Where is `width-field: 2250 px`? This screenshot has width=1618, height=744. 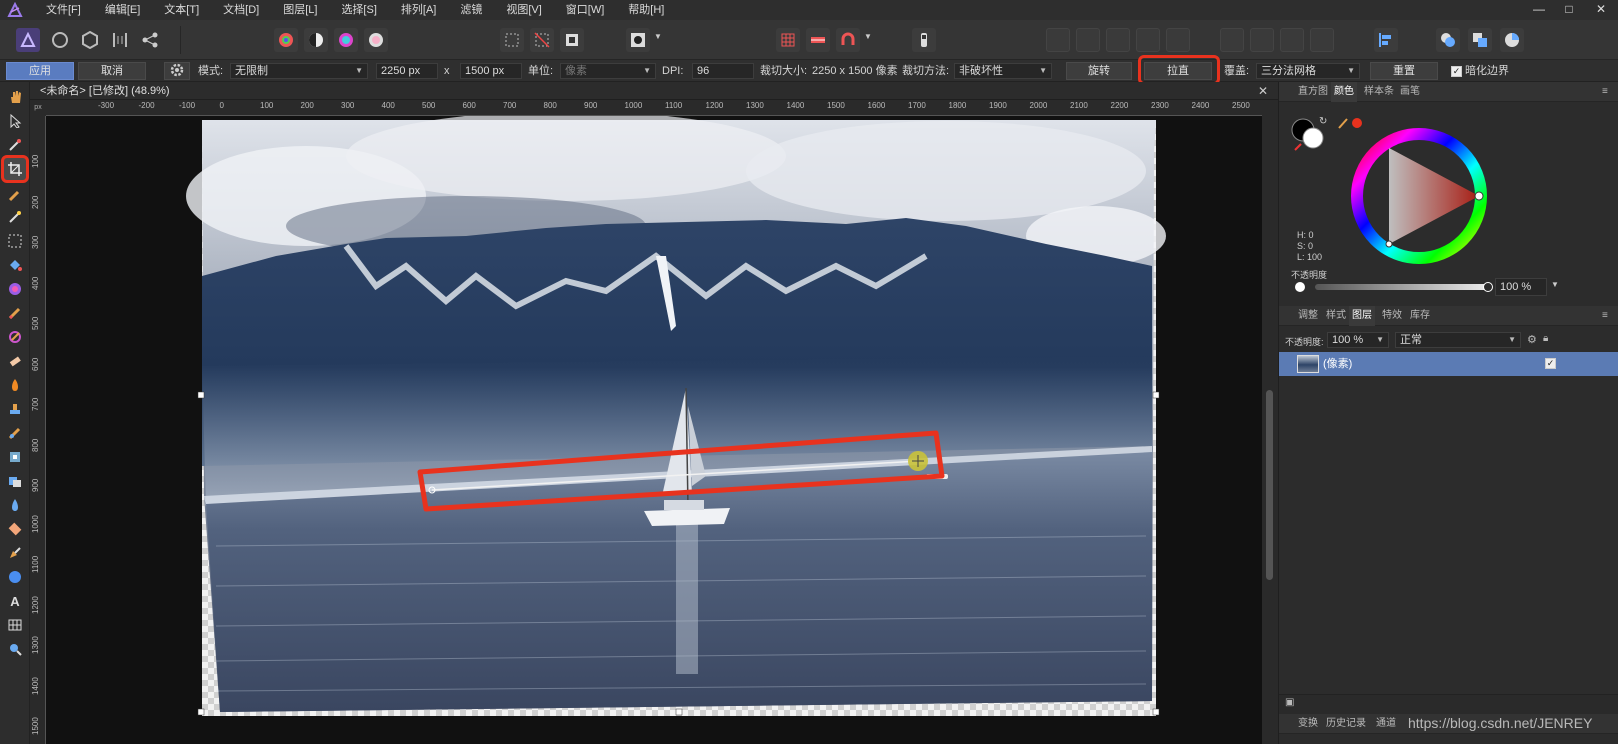
width-field: 2250 px is located at coordinates (407, 71).